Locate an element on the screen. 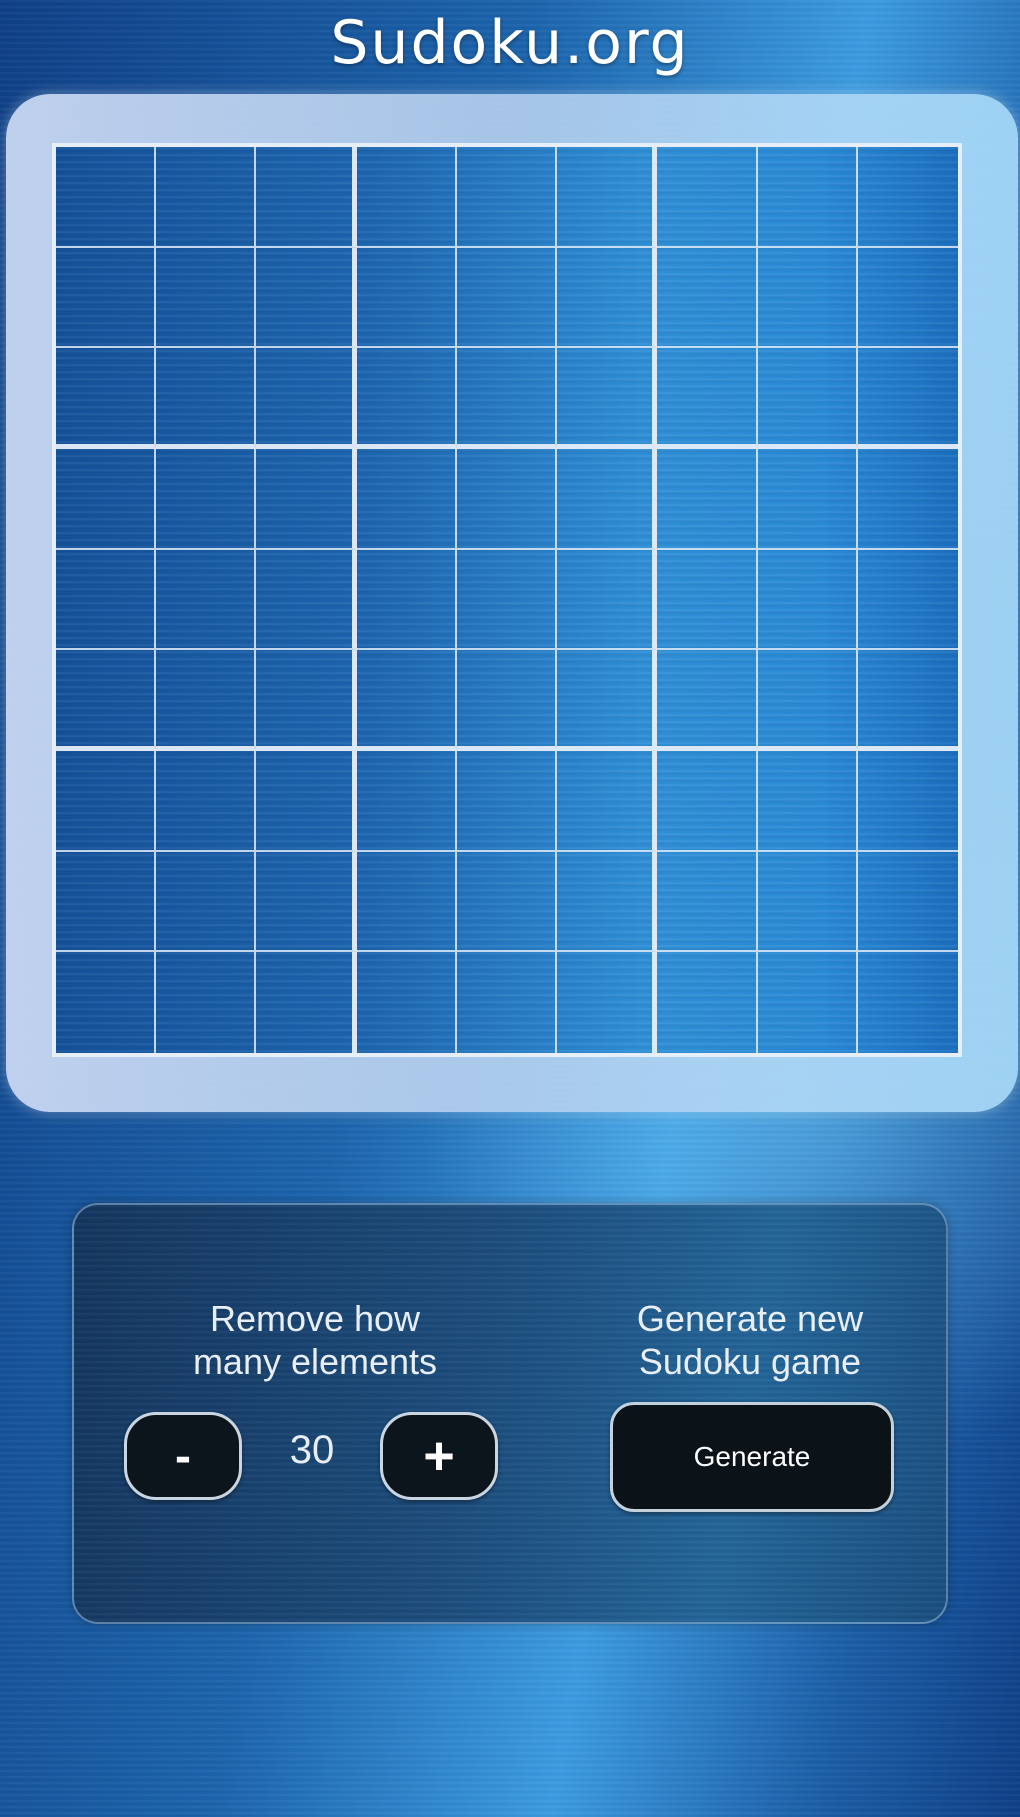 The width and height of the screenshot is (1020, 1817). generate-button: Generate is located at coordinates (752, 1457).